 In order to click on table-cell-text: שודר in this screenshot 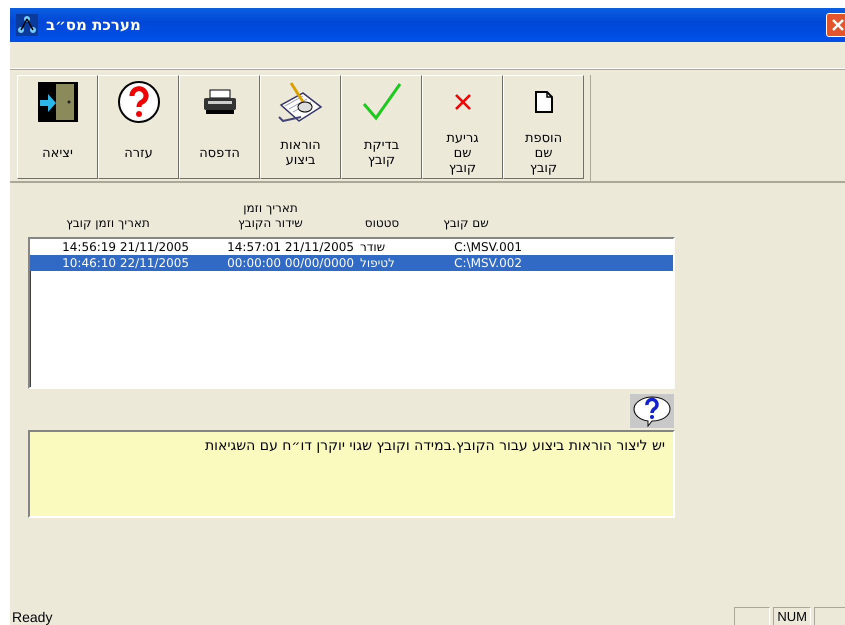, I will do `click(372, 247)`.